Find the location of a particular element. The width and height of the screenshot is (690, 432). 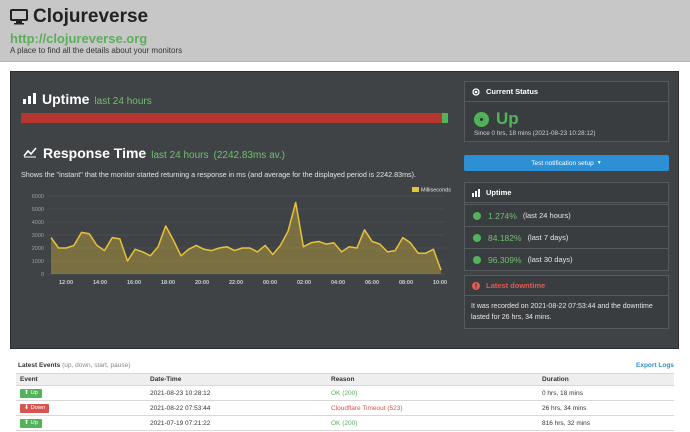

y-tick-label: 6000 is located at coordinates (38, 197).